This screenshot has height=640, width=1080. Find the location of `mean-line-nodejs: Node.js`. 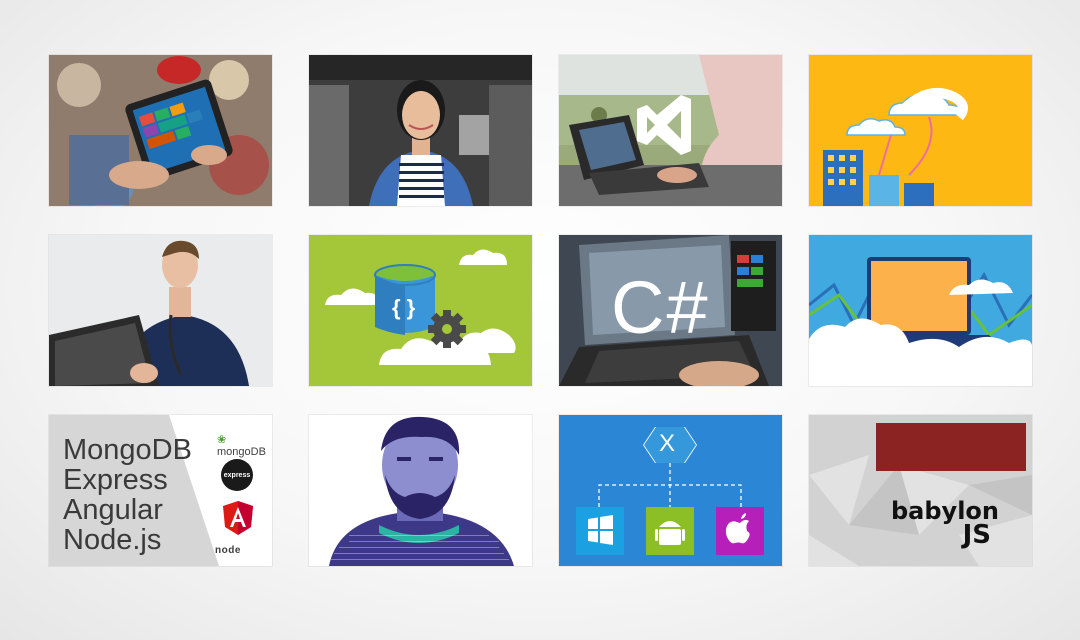

mean-line-nodejs: Node.js is located at coordinates (112, 540).